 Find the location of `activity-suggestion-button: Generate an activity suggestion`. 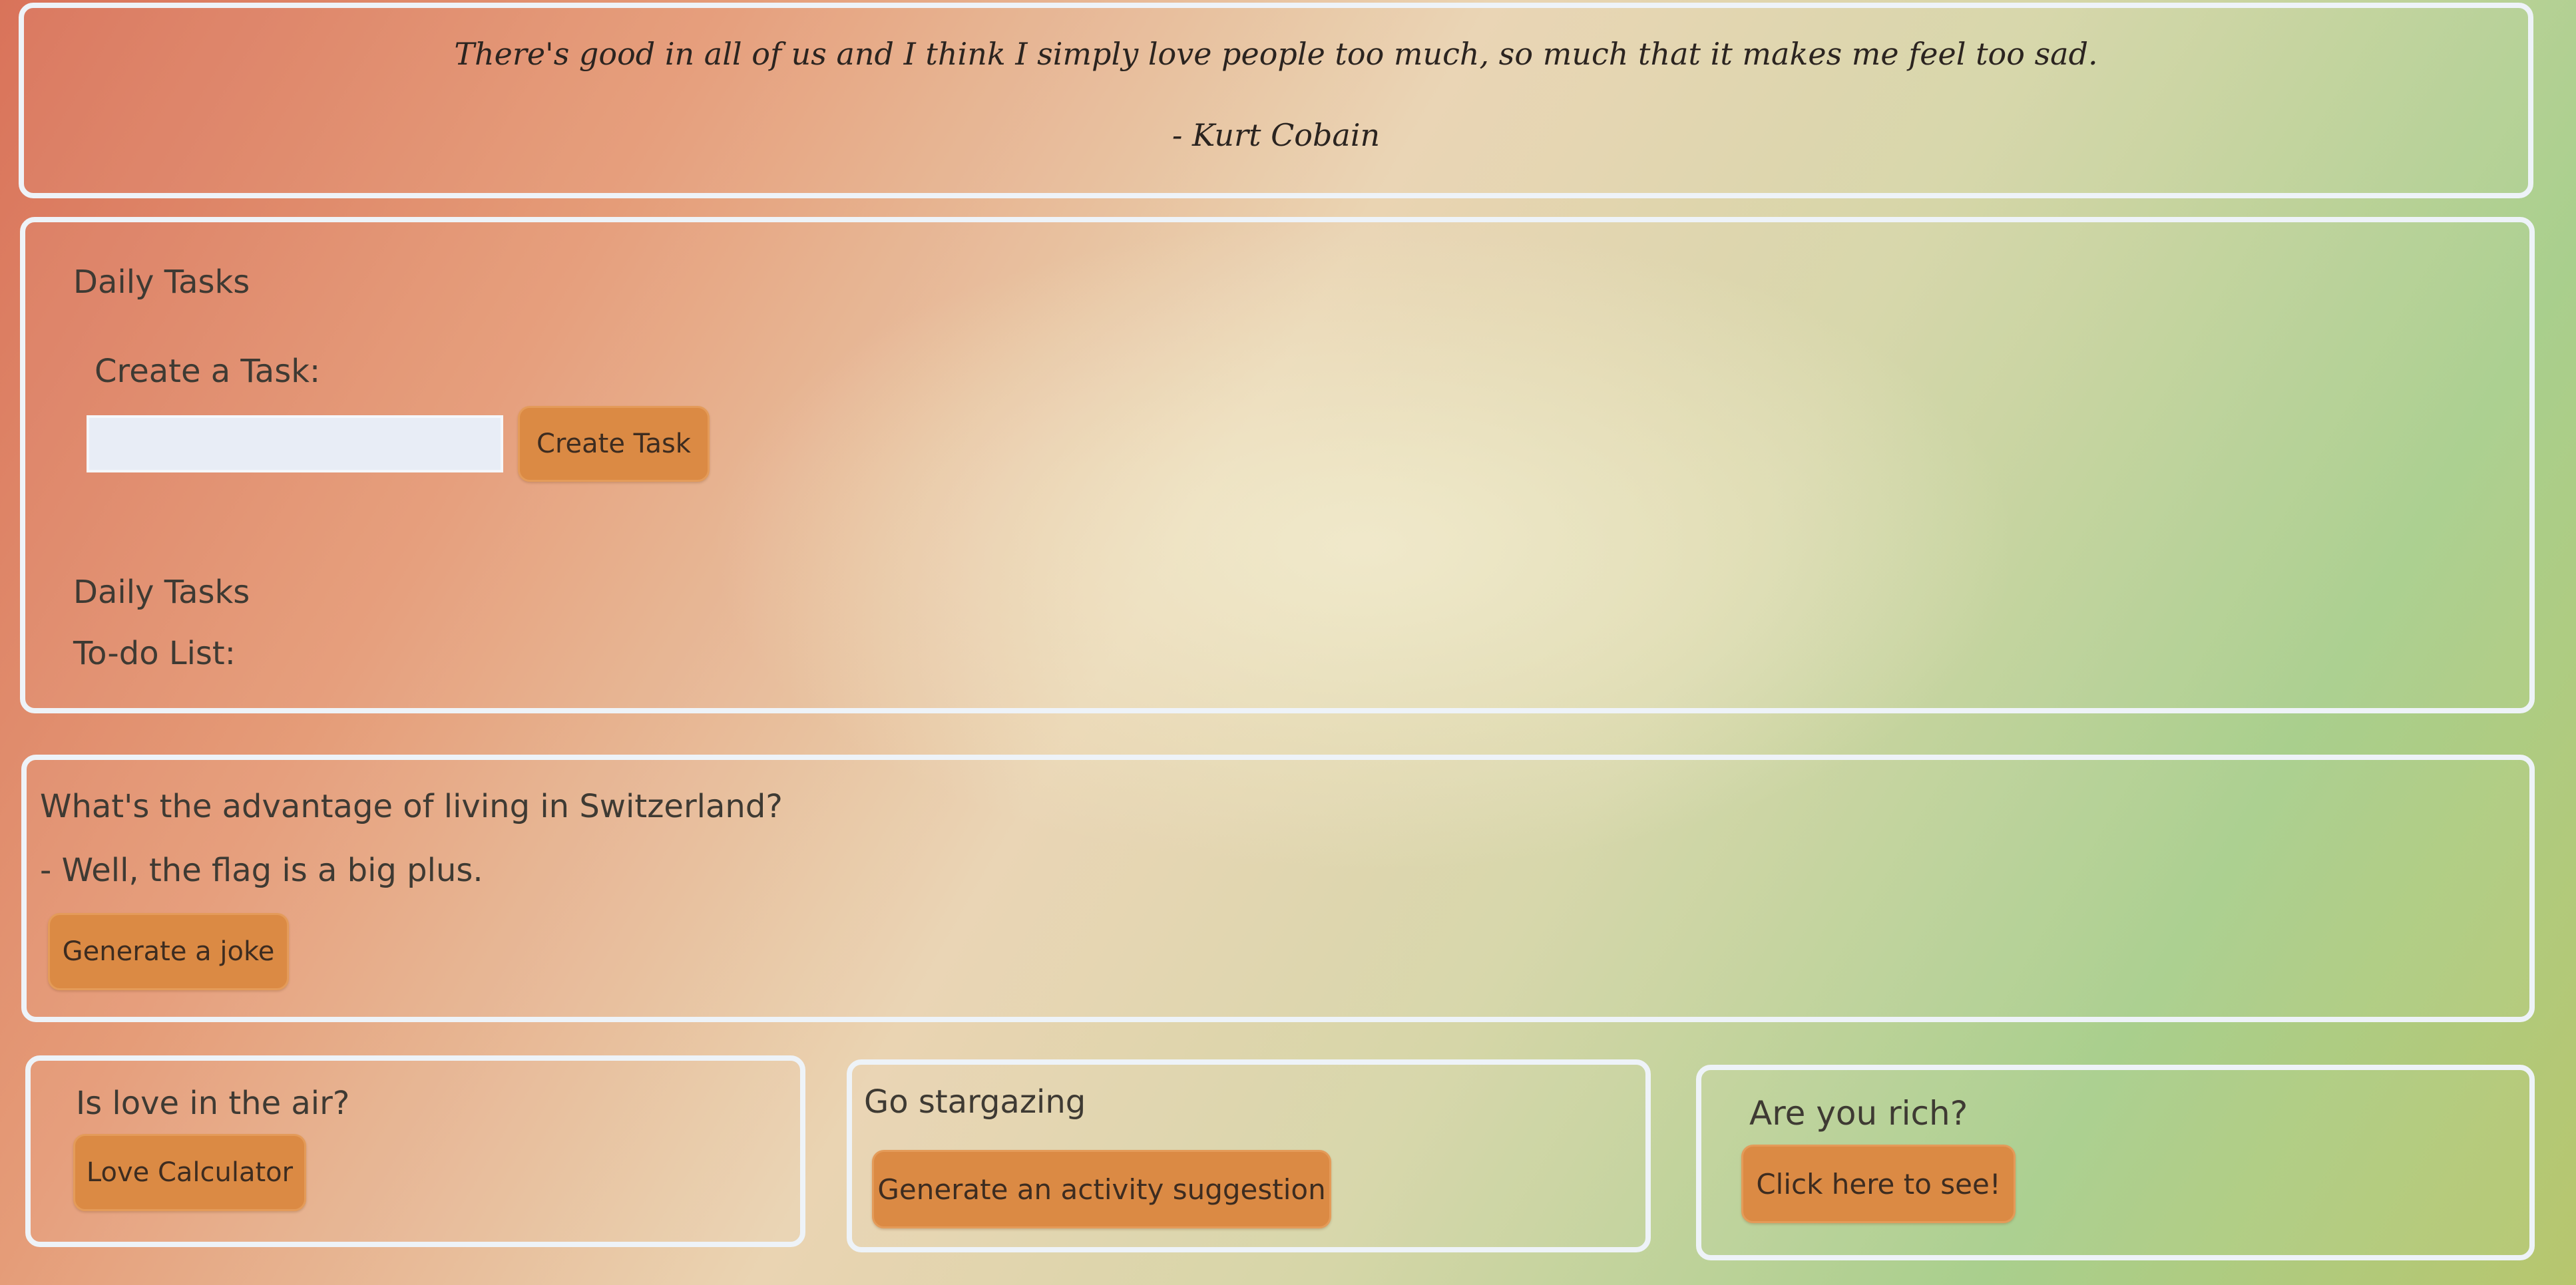

activity-suggestion-button: Generate an activity suggestion is located at coordinates (1101, 1189).